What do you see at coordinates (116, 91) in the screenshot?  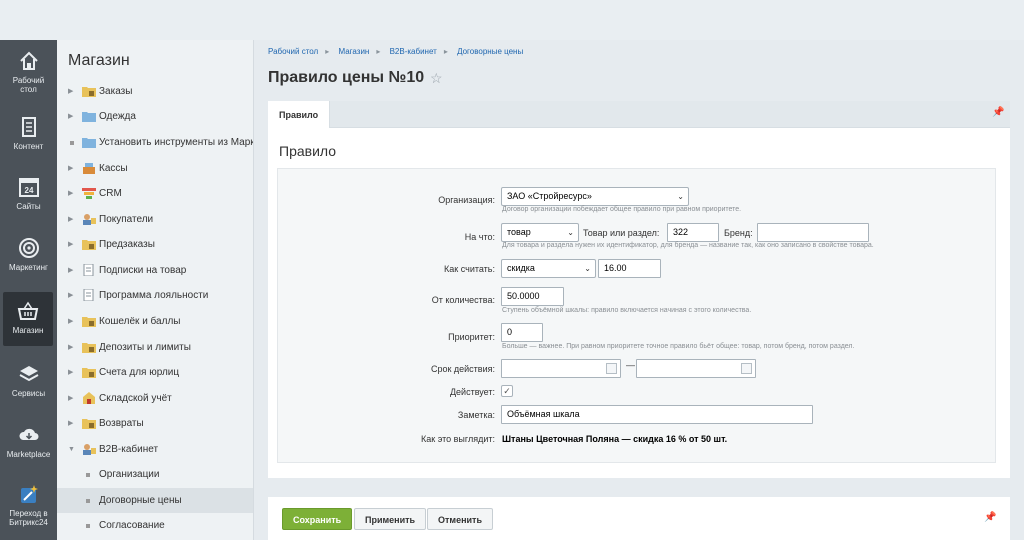 I see `menu-item-label: Заказы` at bounding box center [116, 91].